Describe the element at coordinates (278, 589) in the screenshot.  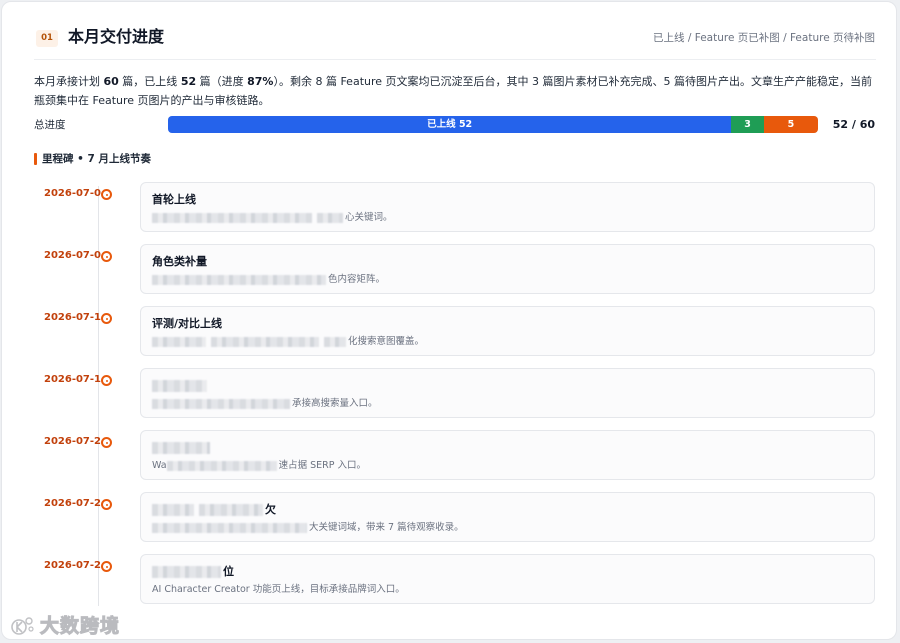
I see `milestone-desc-text: AI Character Creator 功能页上线，目标承接品牌词入口。` at that location.